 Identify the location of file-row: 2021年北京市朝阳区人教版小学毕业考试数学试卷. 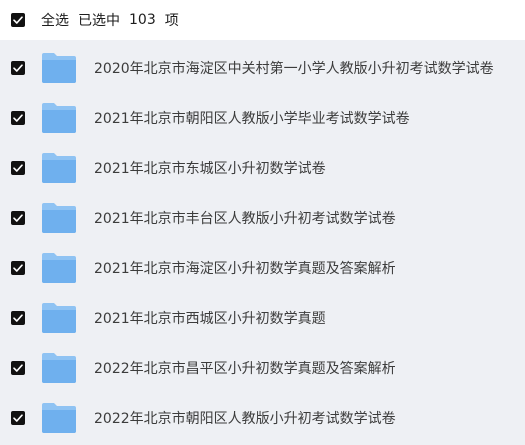
(262, 118).